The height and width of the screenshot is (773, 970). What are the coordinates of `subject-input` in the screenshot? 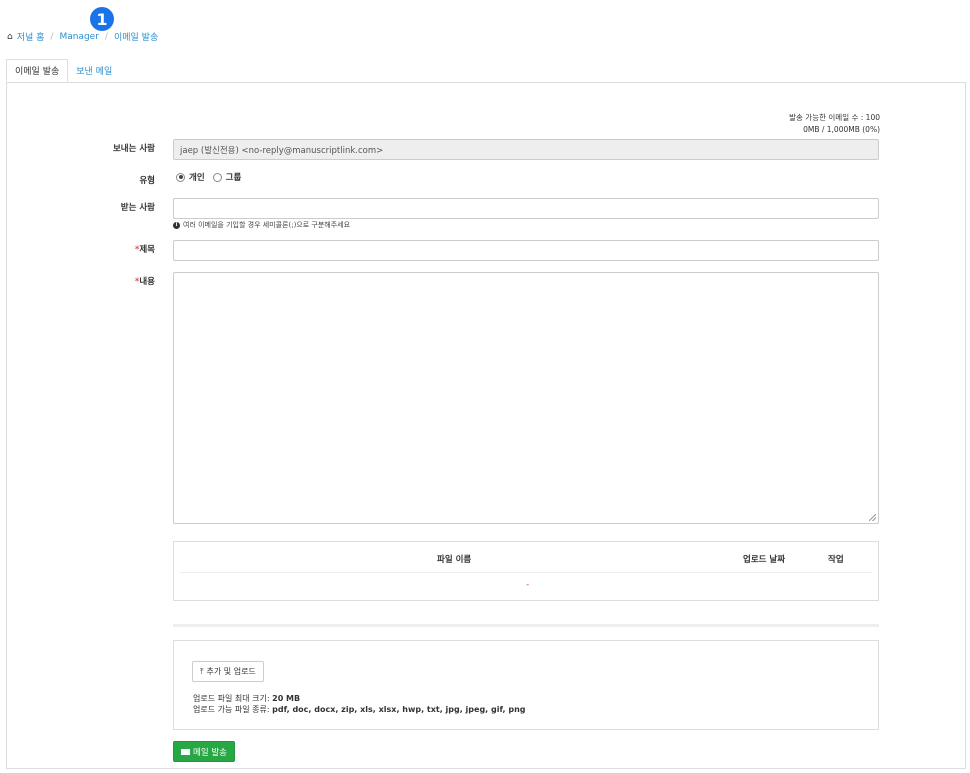 It's located at (526, 250).